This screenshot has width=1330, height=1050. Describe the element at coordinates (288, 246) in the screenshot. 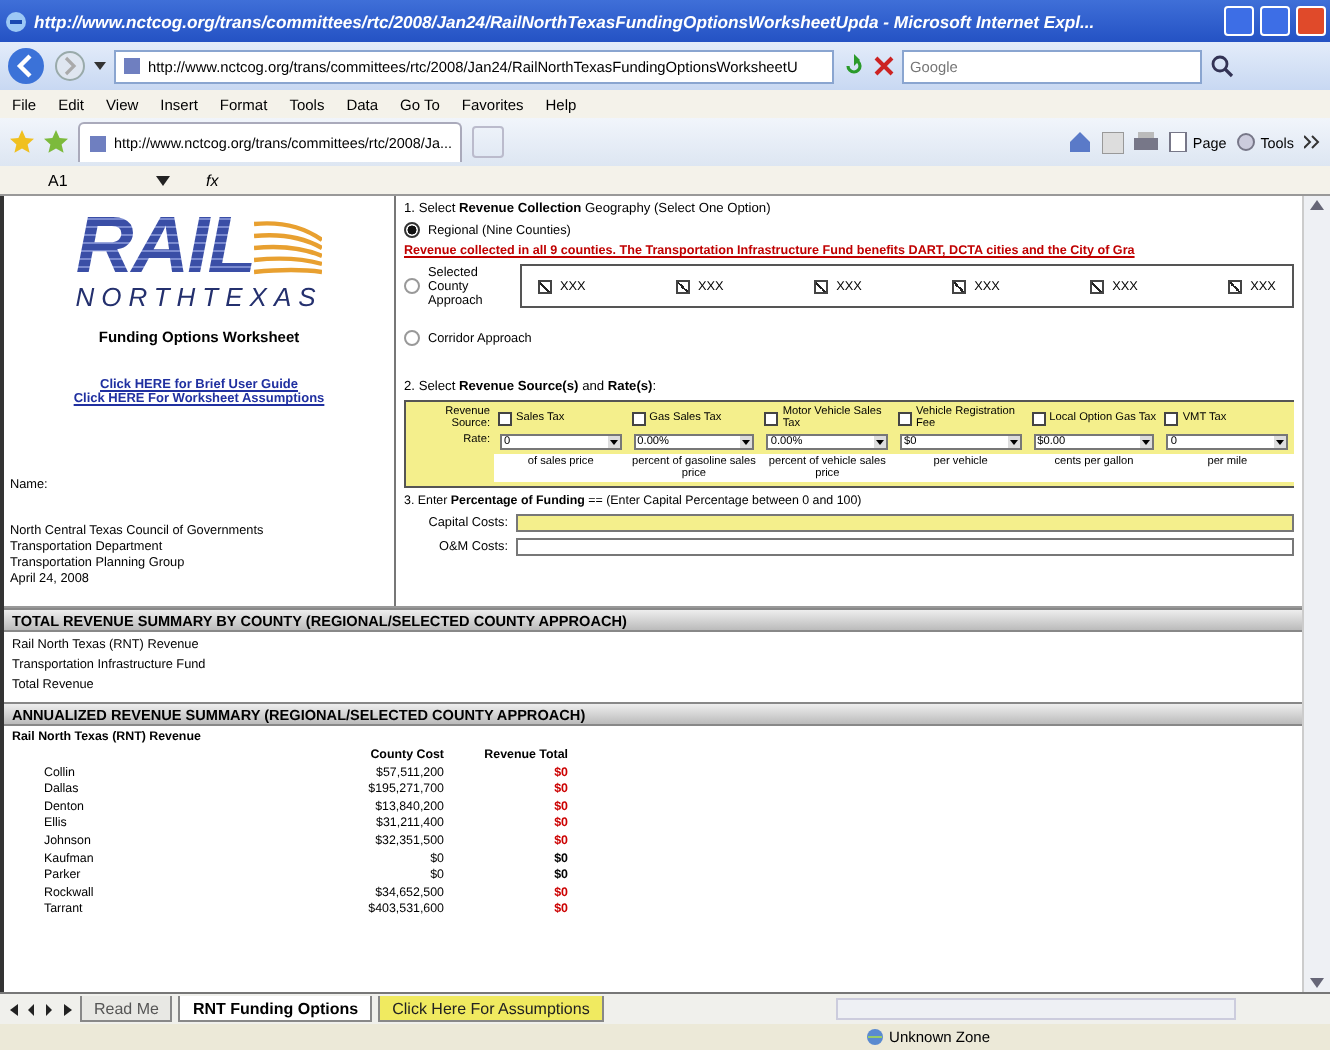

I see `swoosh-icon` at that location.